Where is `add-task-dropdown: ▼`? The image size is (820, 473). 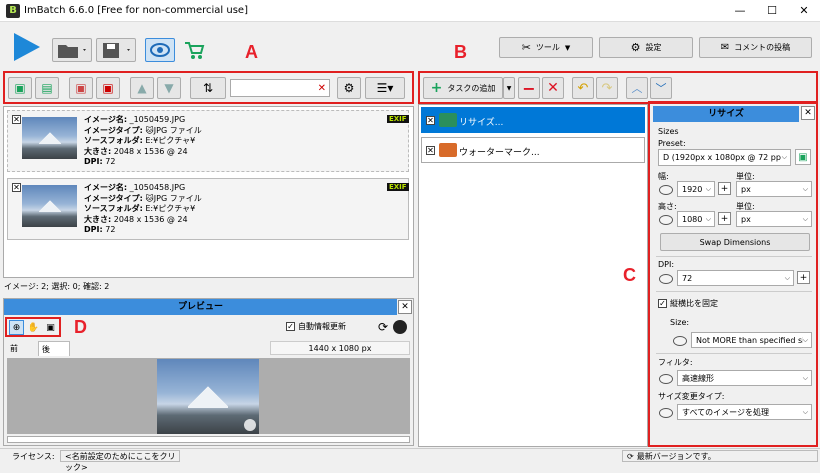
add-task-dropdown: ▼ is located at coordinates (509, 88).